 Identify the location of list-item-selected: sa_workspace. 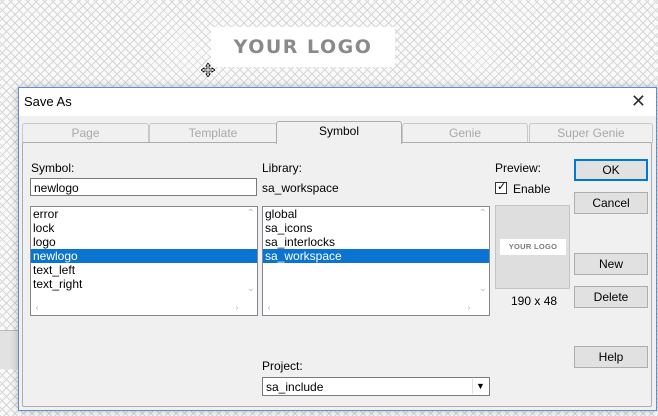
(376, 256).